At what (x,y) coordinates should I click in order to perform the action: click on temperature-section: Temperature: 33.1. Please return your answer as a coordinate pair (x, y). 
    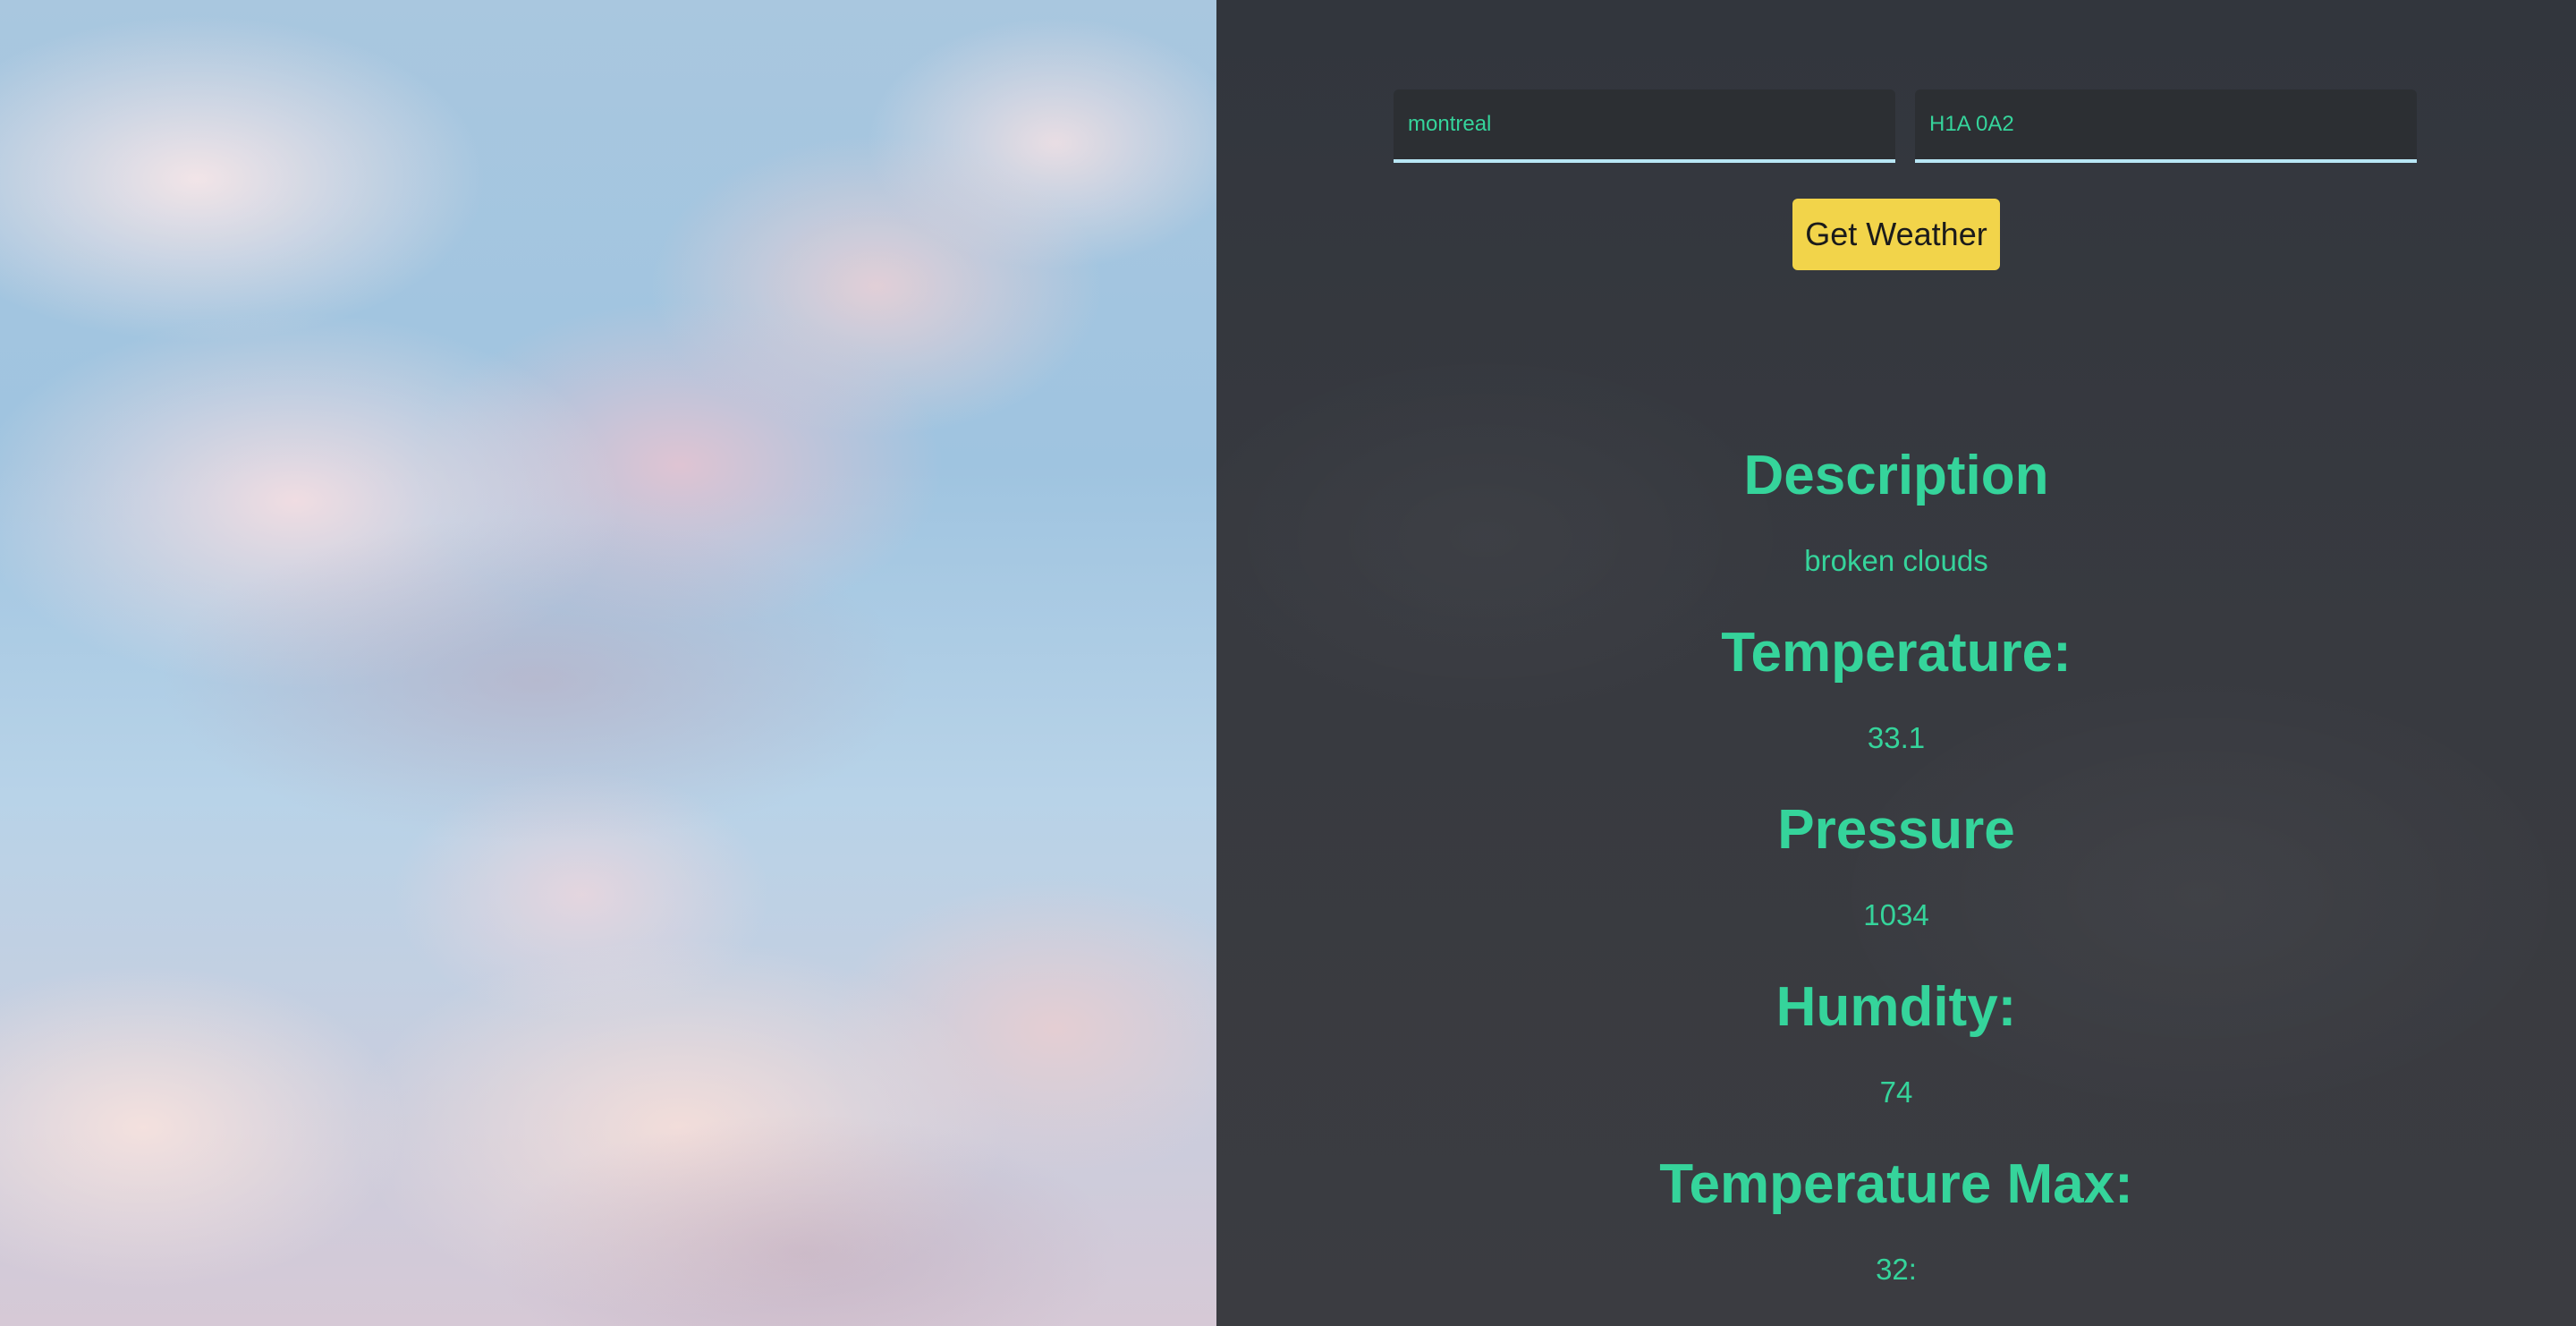
    Looking at the image, I should click on (1896, 695).